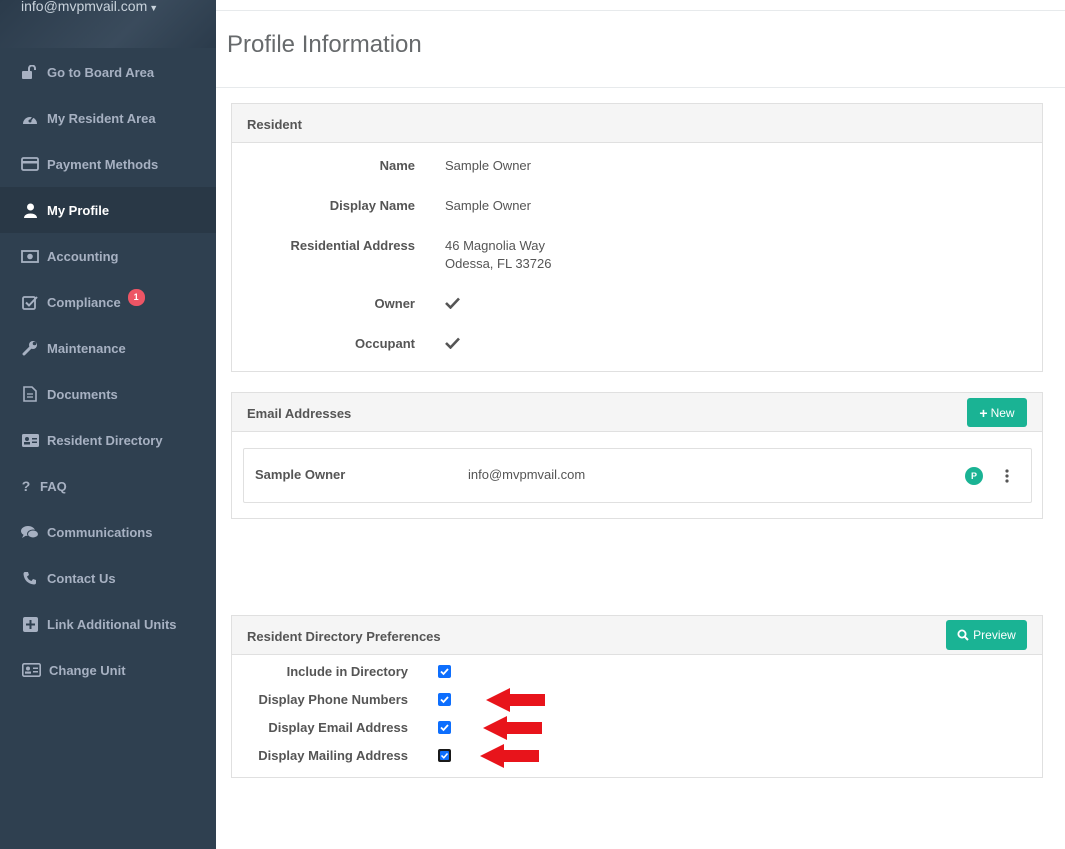 The image size is (1065, 849). Describe the element at coordinates (112, 624) in the screenshot. I see `sidebar-item-label: Link Additional Units` at that location.